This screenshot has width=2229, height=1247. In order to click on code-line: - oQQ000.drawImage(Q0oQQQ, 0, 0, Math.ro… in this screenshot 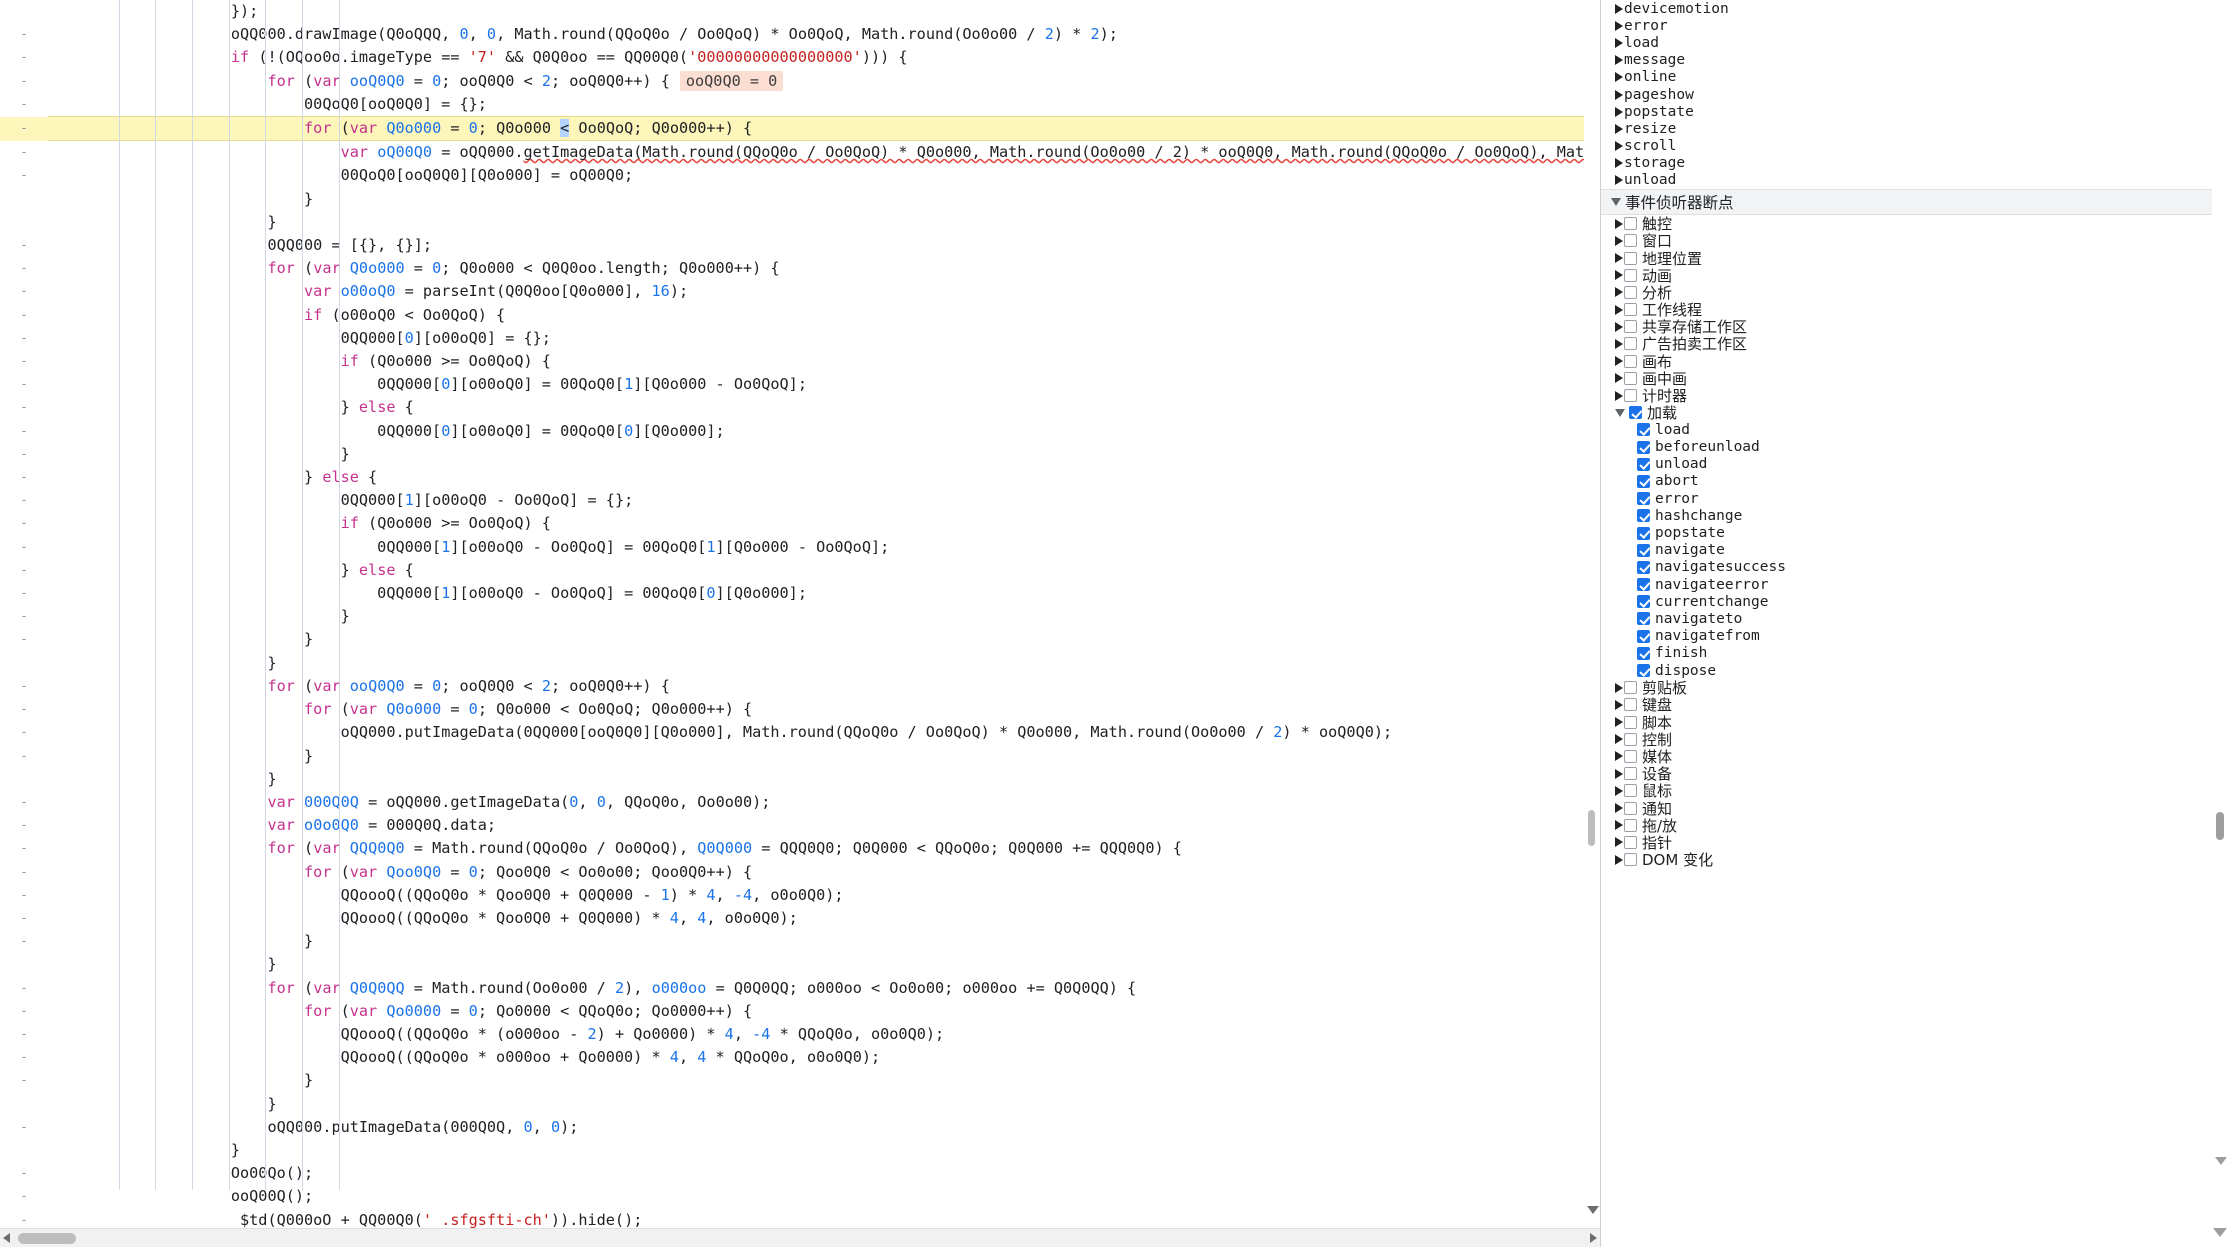, I will do `click(795, 34)`.